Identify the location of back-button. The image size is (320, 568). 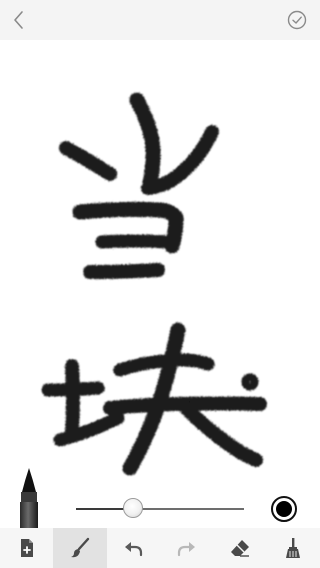
(20, 20).